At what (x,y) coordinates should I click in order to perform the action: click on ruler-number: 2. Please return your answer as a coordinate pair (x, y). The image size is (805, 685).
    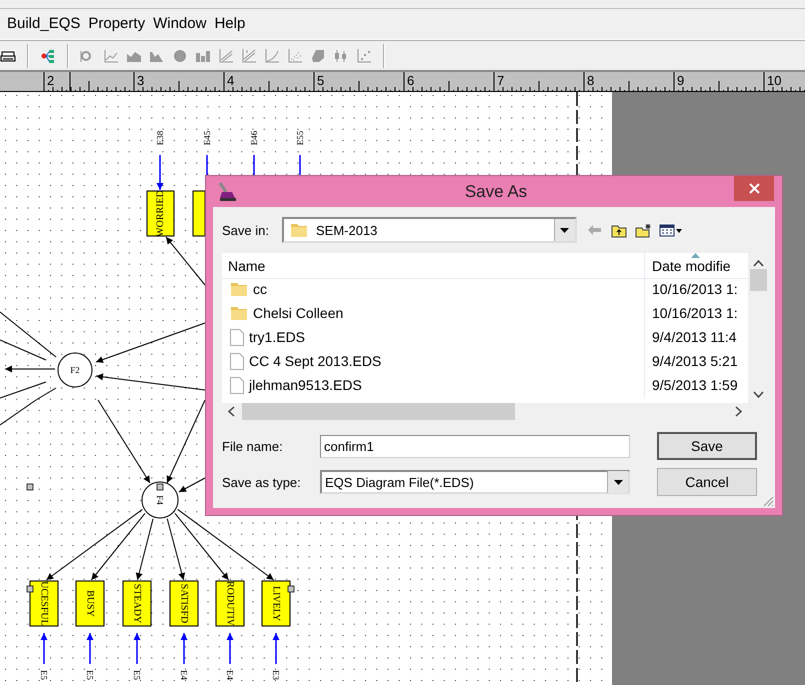
    Looking at the image, I should click on (50, 80).